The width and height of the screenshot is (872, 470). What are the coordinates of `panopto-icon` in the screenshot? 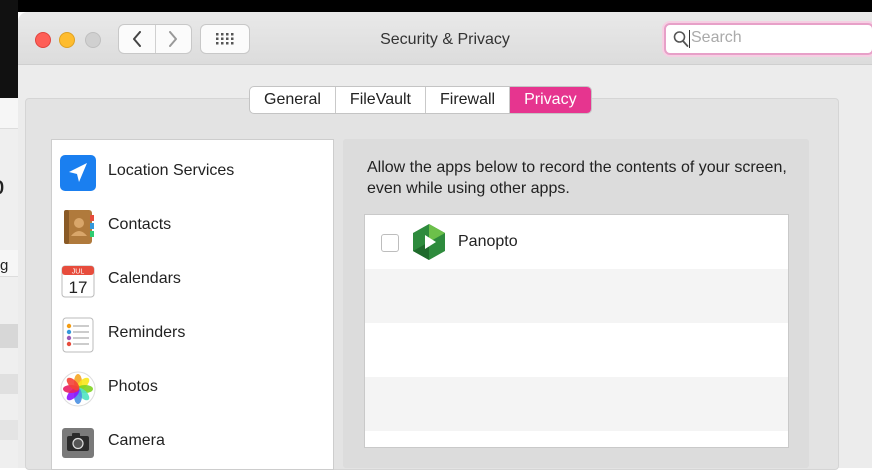 It's located at (429, 242).